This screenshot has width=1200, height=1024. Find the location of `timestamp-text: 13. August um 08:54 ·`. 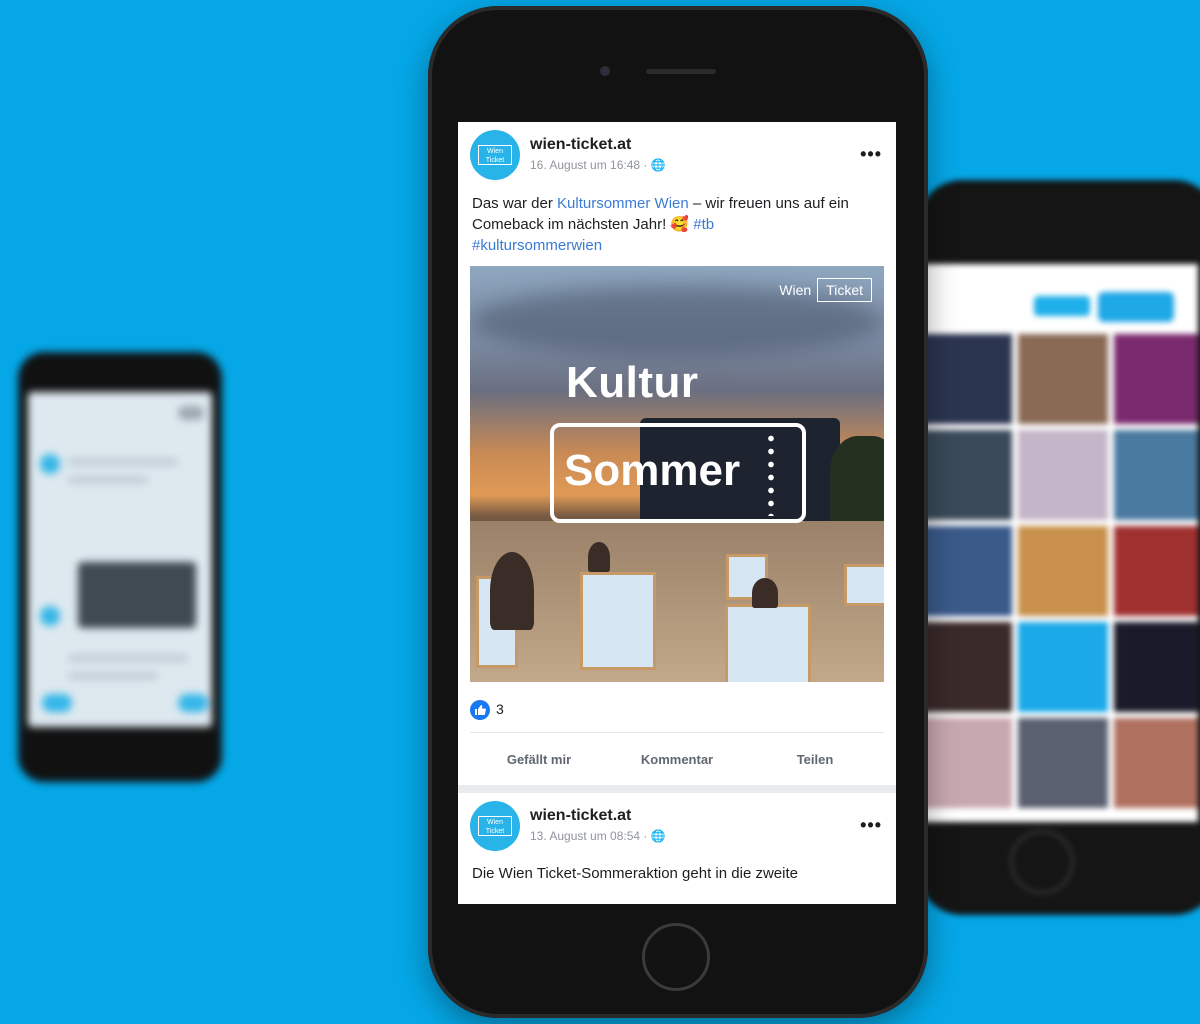

timestamp-text: 13. August um 08:54 · is located at coordinates (590, 836).